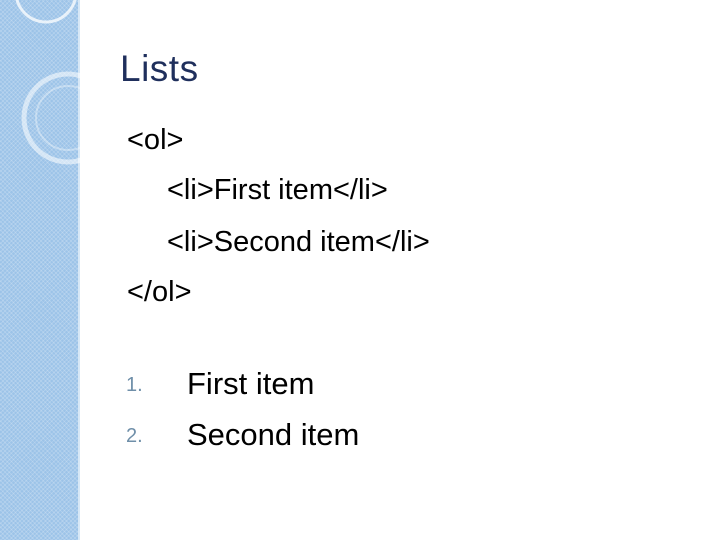 The image size is (720, 540). Describe the element at coordinates (251, 383) in the screenshot. I see `list-item-text: First item` at that location.